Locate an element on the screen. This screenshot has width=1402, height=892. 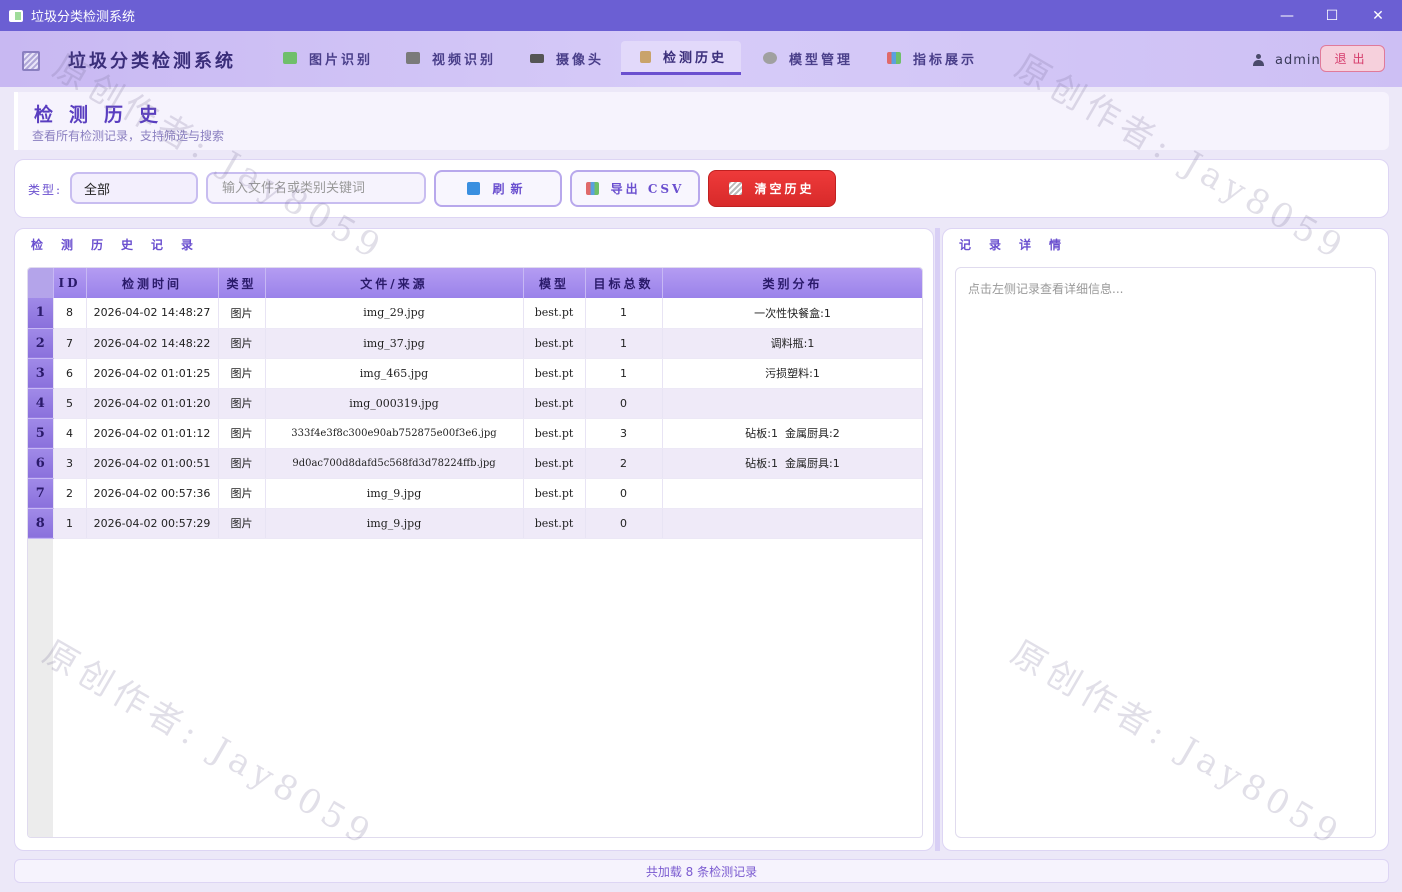
row-number: 4 is located at coordinates (41, 403).